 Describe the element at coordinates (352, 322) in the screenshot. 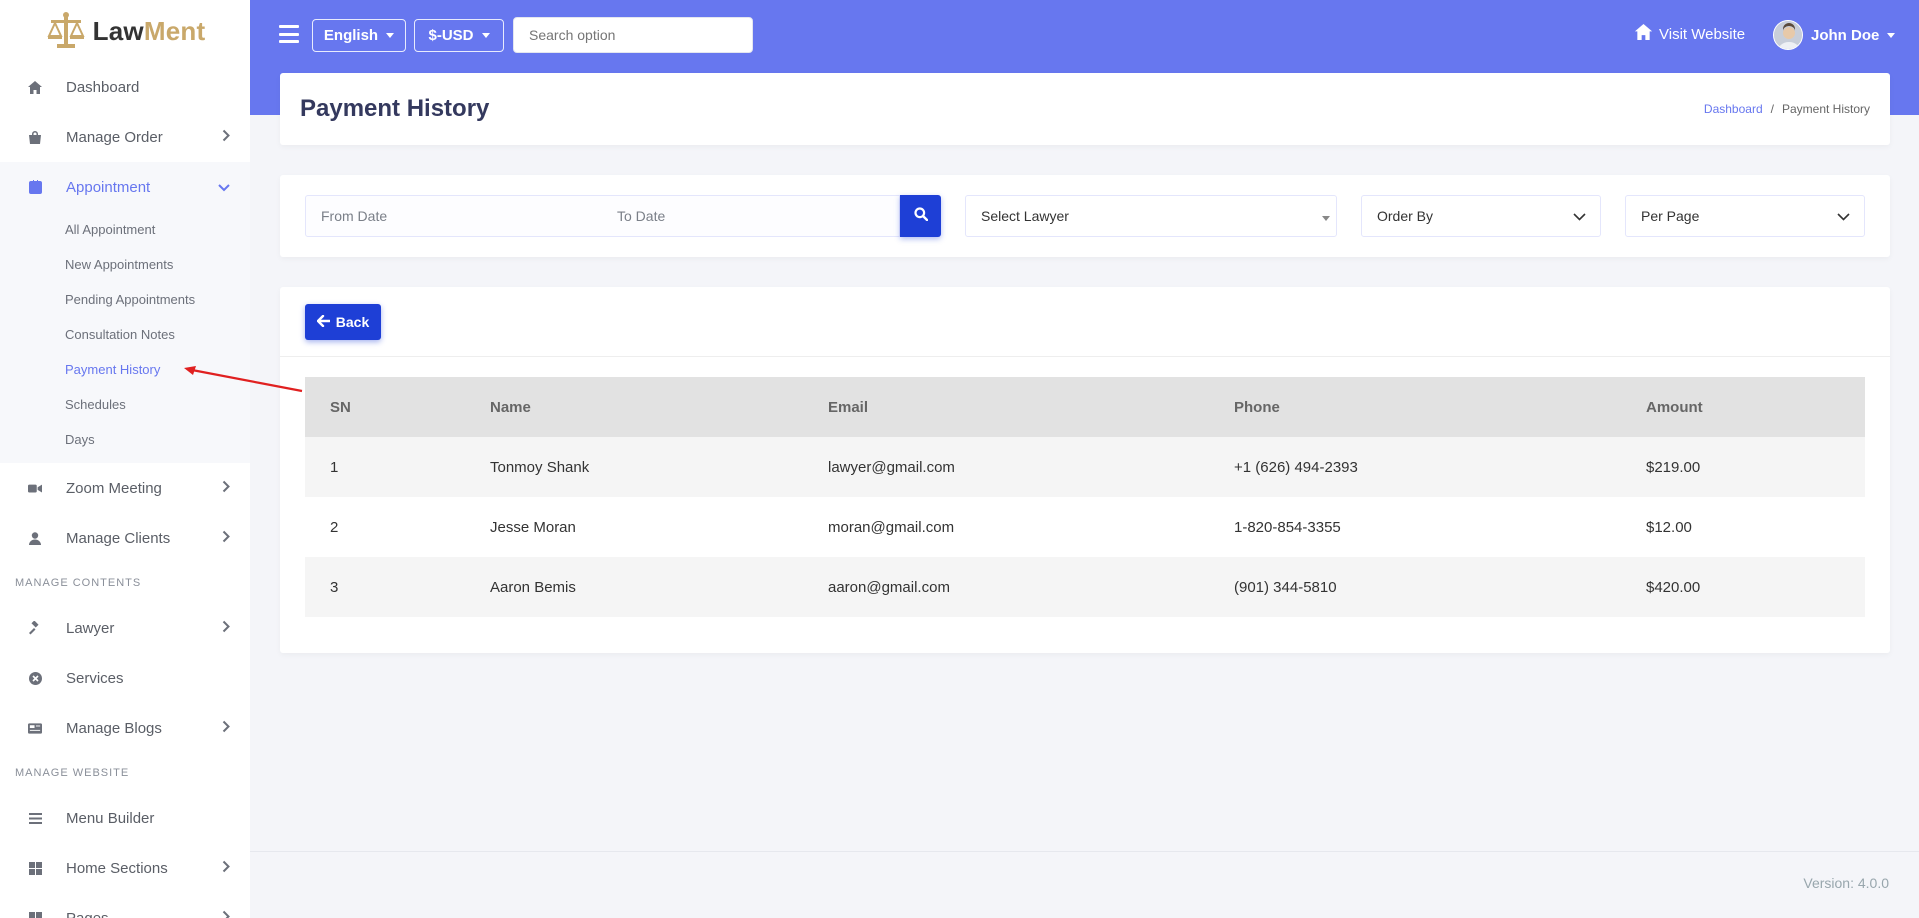

I see `back-label: Back` at that location.